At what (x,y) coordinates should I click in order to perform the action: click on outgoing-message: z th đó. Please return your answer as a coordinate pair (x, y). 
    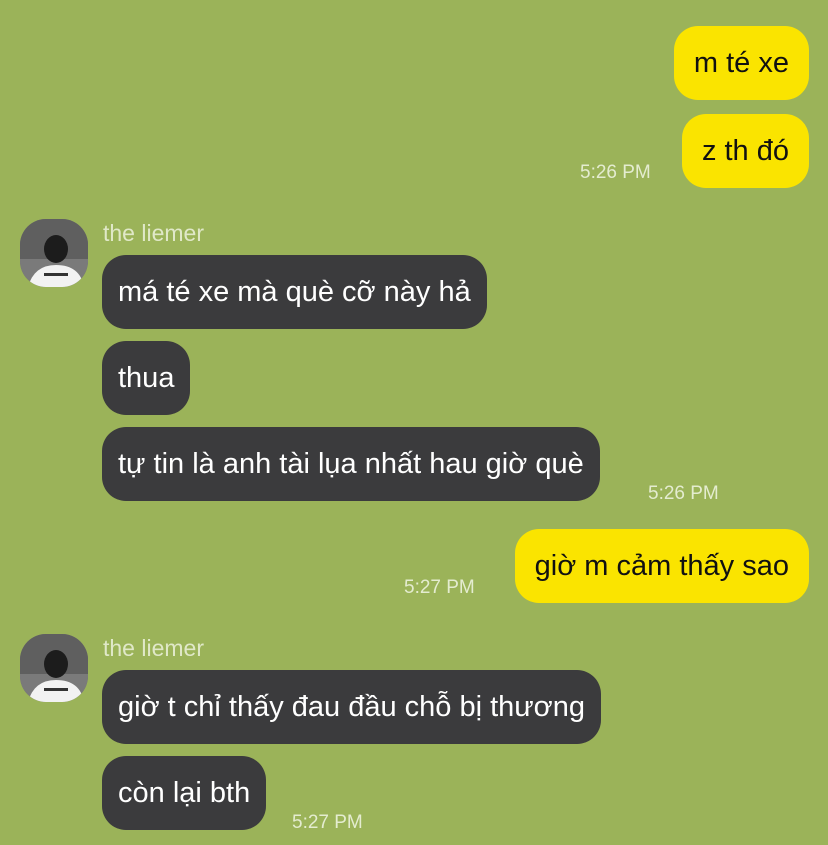
    Looking at the image, I should click on (745, 151).